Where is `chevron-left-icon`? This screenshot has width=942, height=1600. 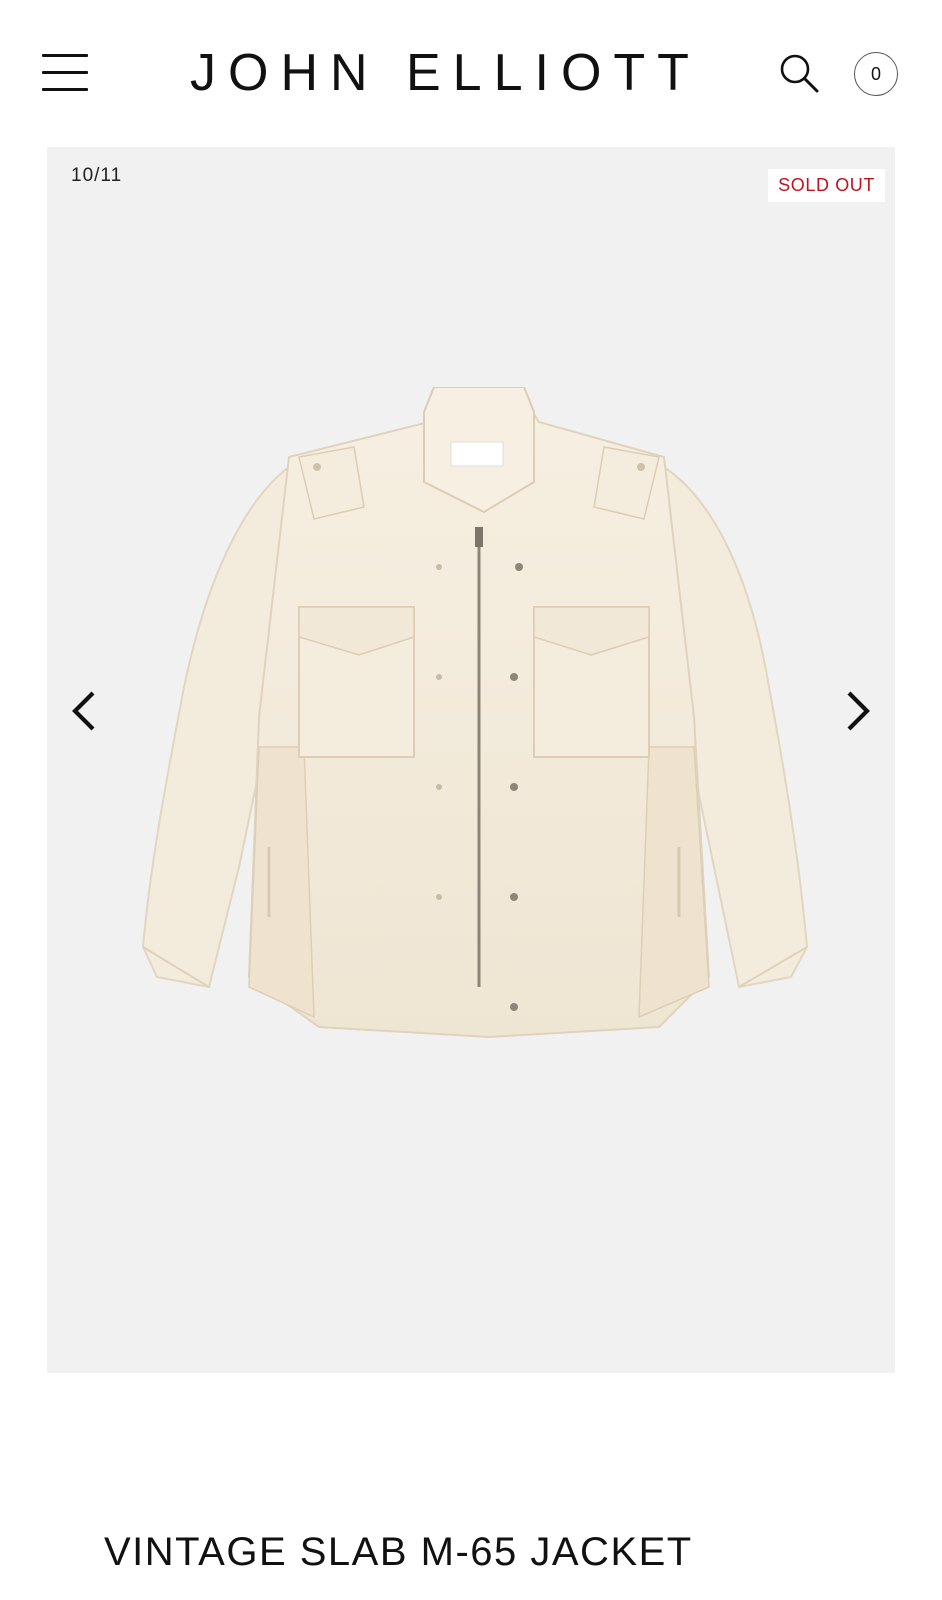 chevron-left-icon is located at coordinates (84, 711).